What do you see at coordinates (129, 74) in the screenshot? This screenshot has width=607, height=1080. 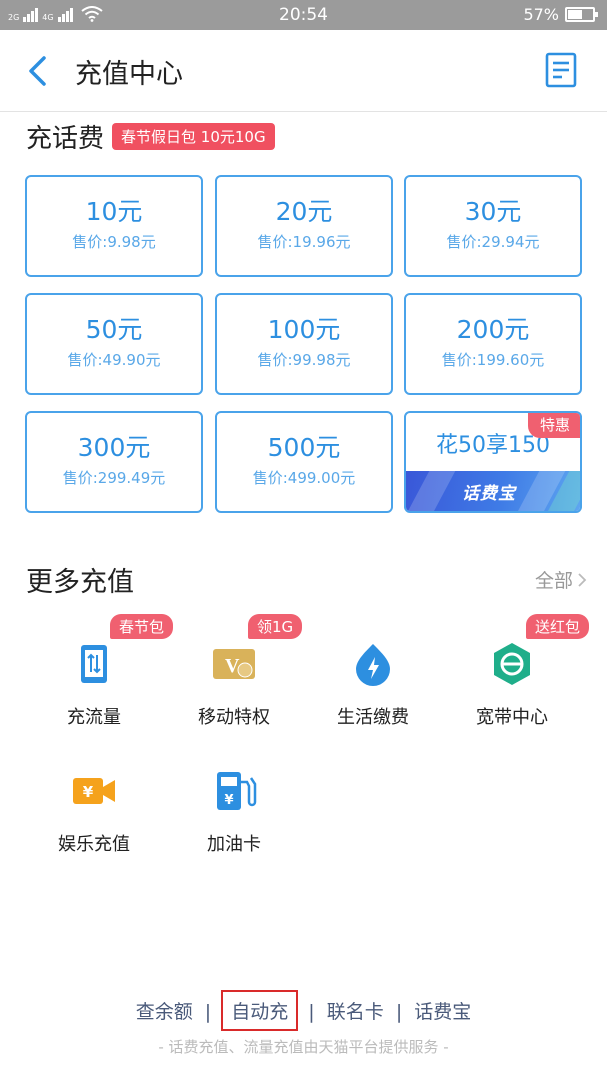 I see `page-title: 充值中心` at bounding box center [129, 74].